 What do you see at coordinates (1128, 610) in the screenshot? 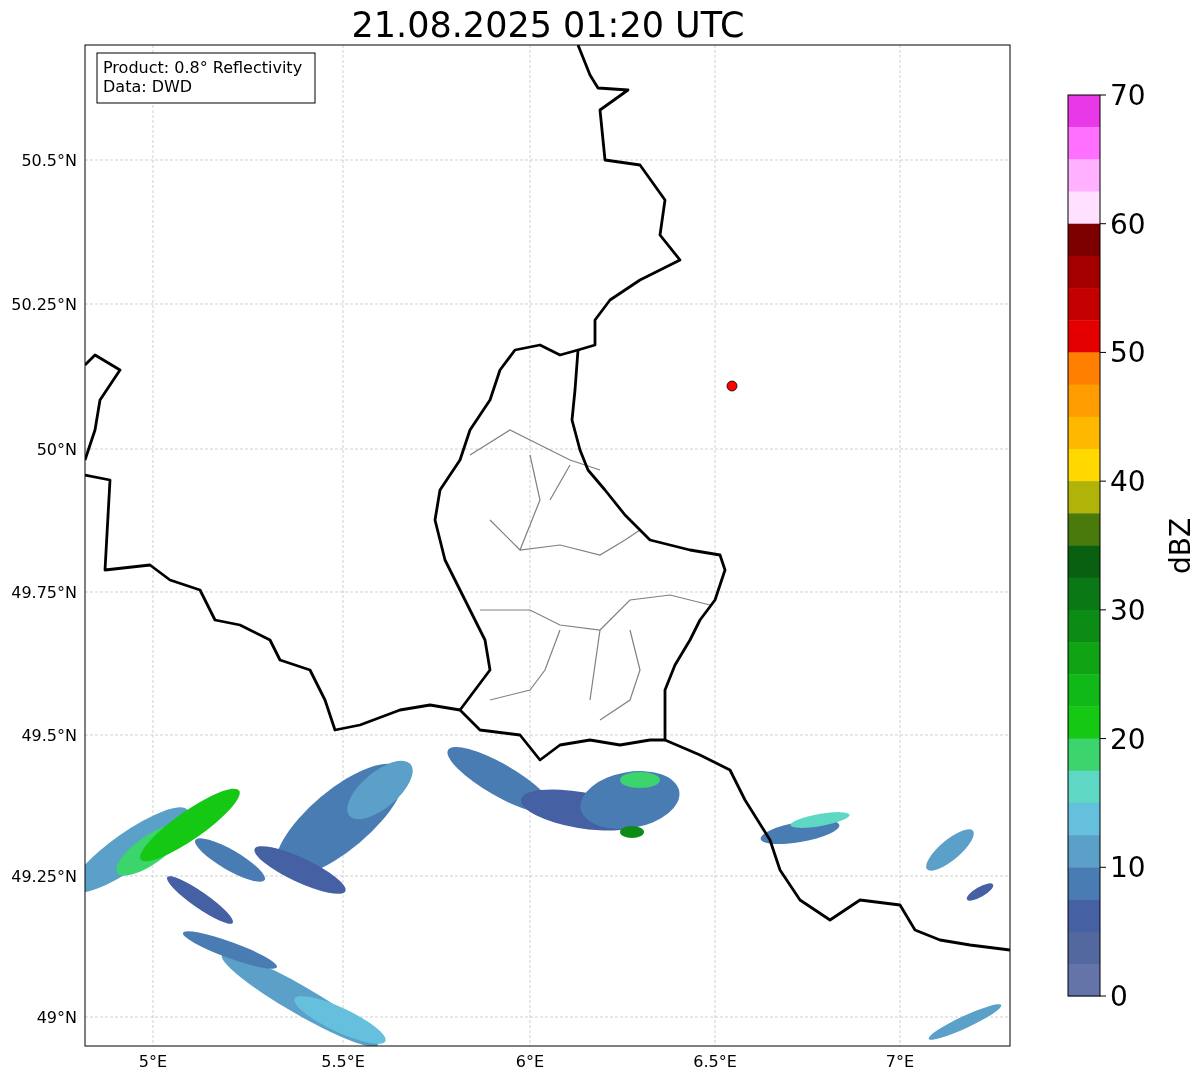
I see `colorbar-tick-label: 30` at bounding box center [1128, 610].